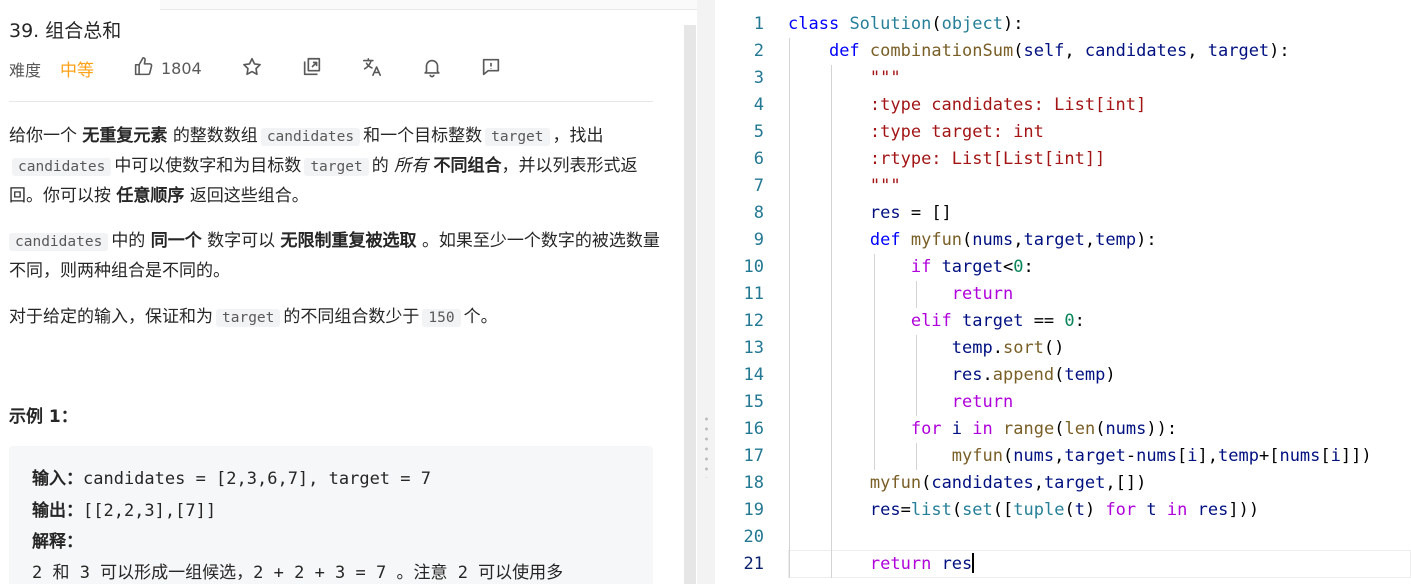 Image resolution: width=1411 pixels, height=584 pixels. Describe the element at coordinates (428, 5) in the screenshot. I see `tab-strip` at that location.